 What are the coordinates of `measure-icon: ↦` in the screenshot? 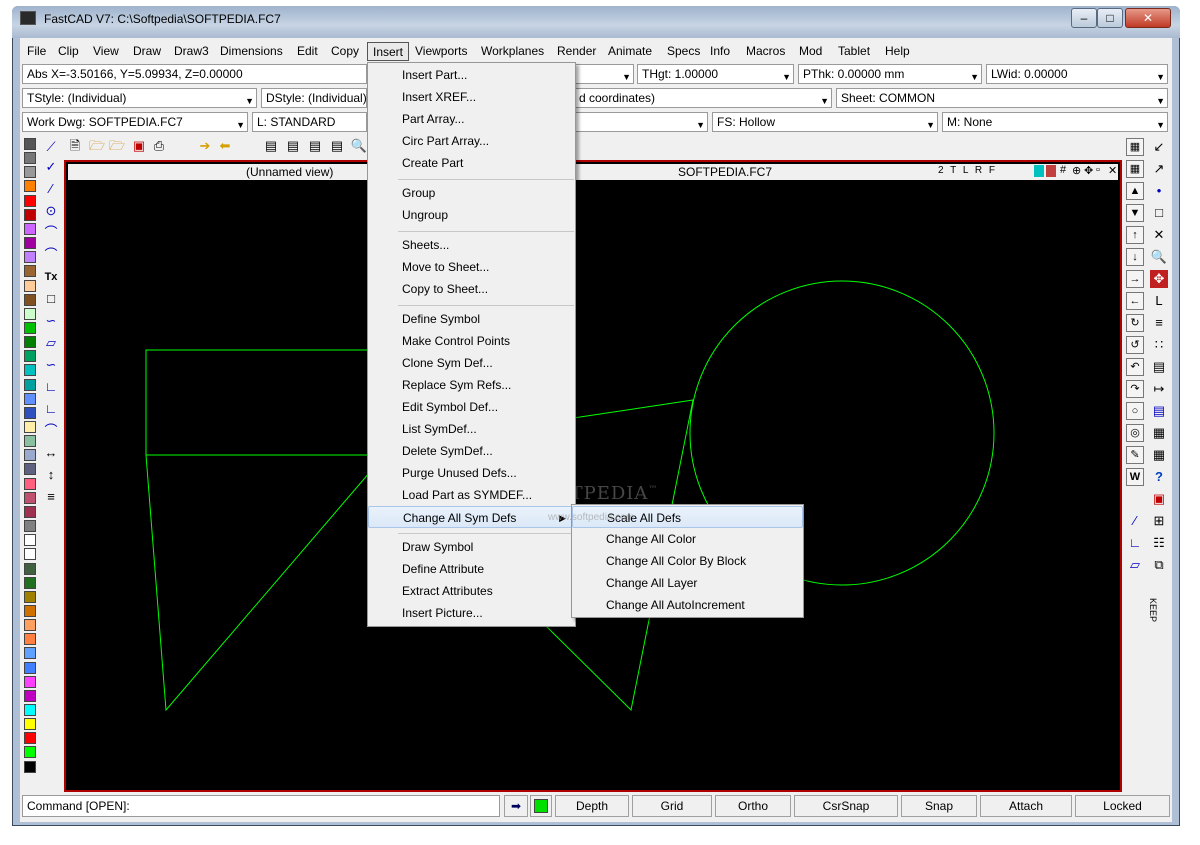 It's located at (1159, 389).